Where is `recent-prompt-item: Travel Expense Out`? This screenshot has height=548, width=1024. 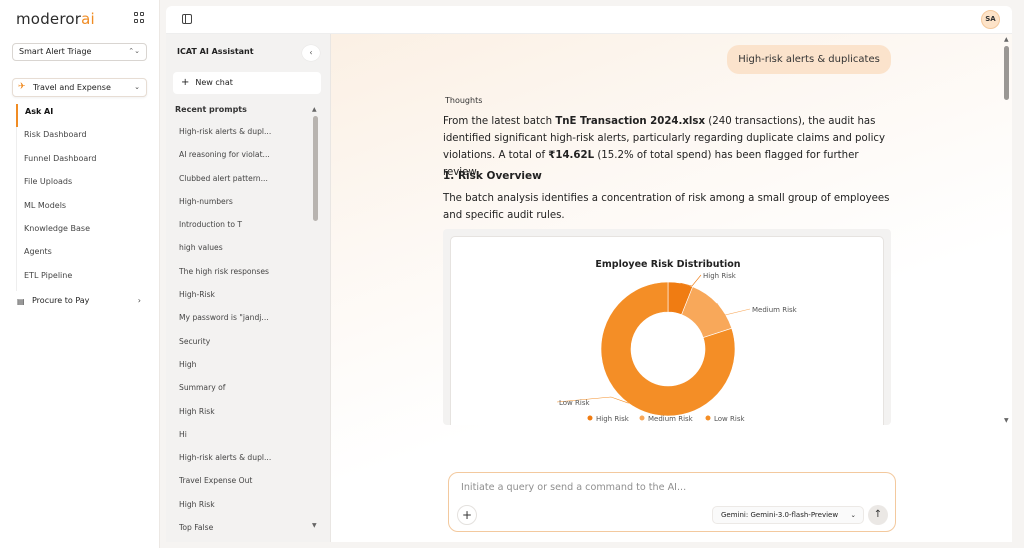 recent-prompt-item: Travel Expense Out is located at coordinates (241, 486).